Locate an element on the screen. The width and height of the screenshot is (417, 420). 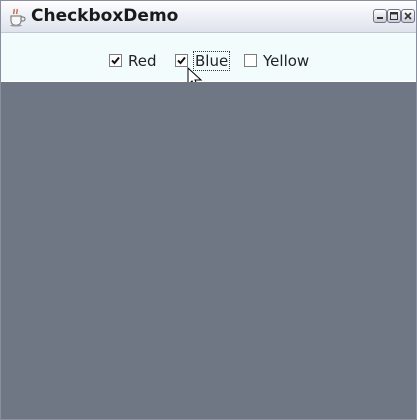
checkbox-blue-box is located at coordinates (181, 60).